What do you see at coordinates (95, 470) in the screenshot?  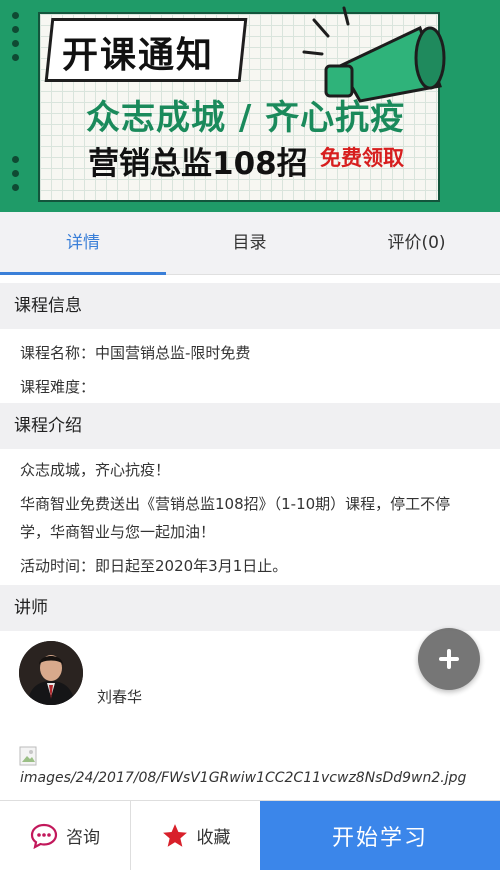 I see `intro-paragraph-1: 众志成城，齐心抗疫！` at bounding box center [95, 470].